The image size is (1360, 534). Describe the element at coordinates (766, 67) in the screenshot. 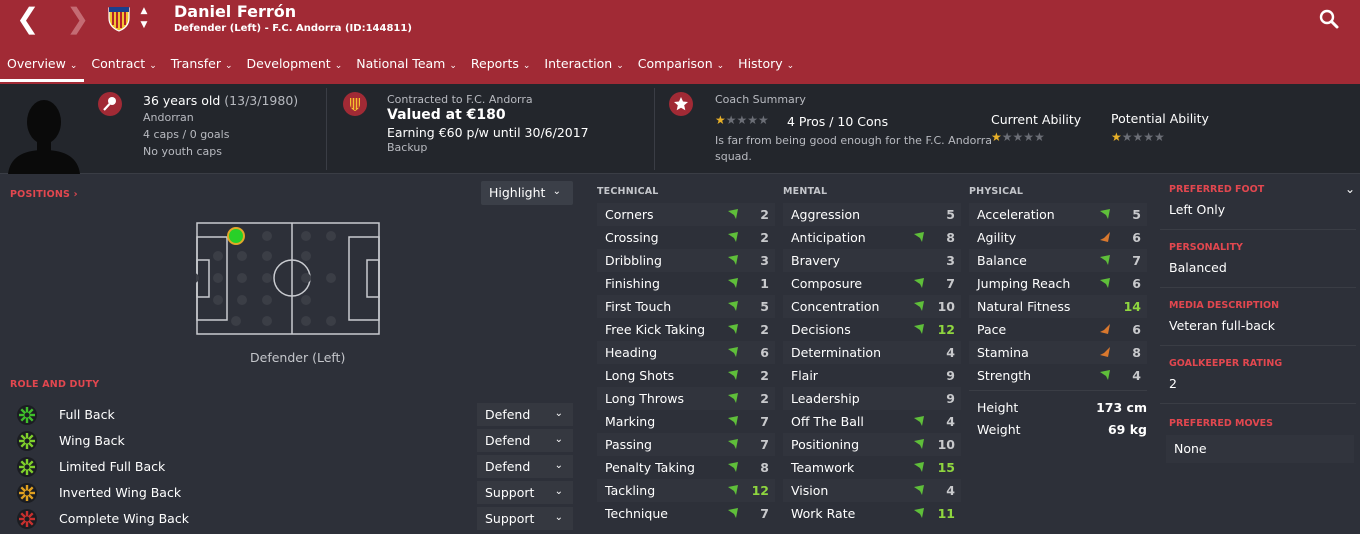

I see `tab-history: History ⌄` at that location.